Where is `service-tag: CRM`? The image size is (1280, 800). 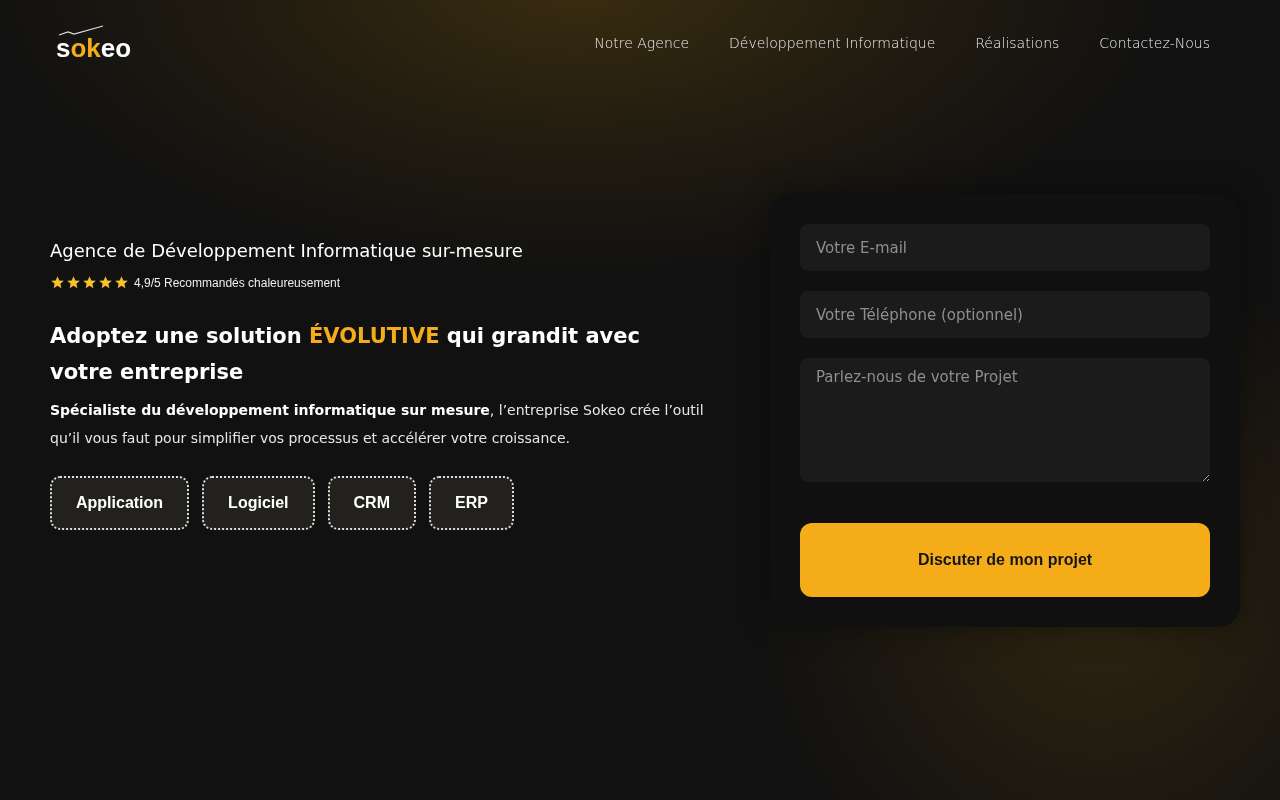
service-tag: CRM is located at coordinates (371, 503).